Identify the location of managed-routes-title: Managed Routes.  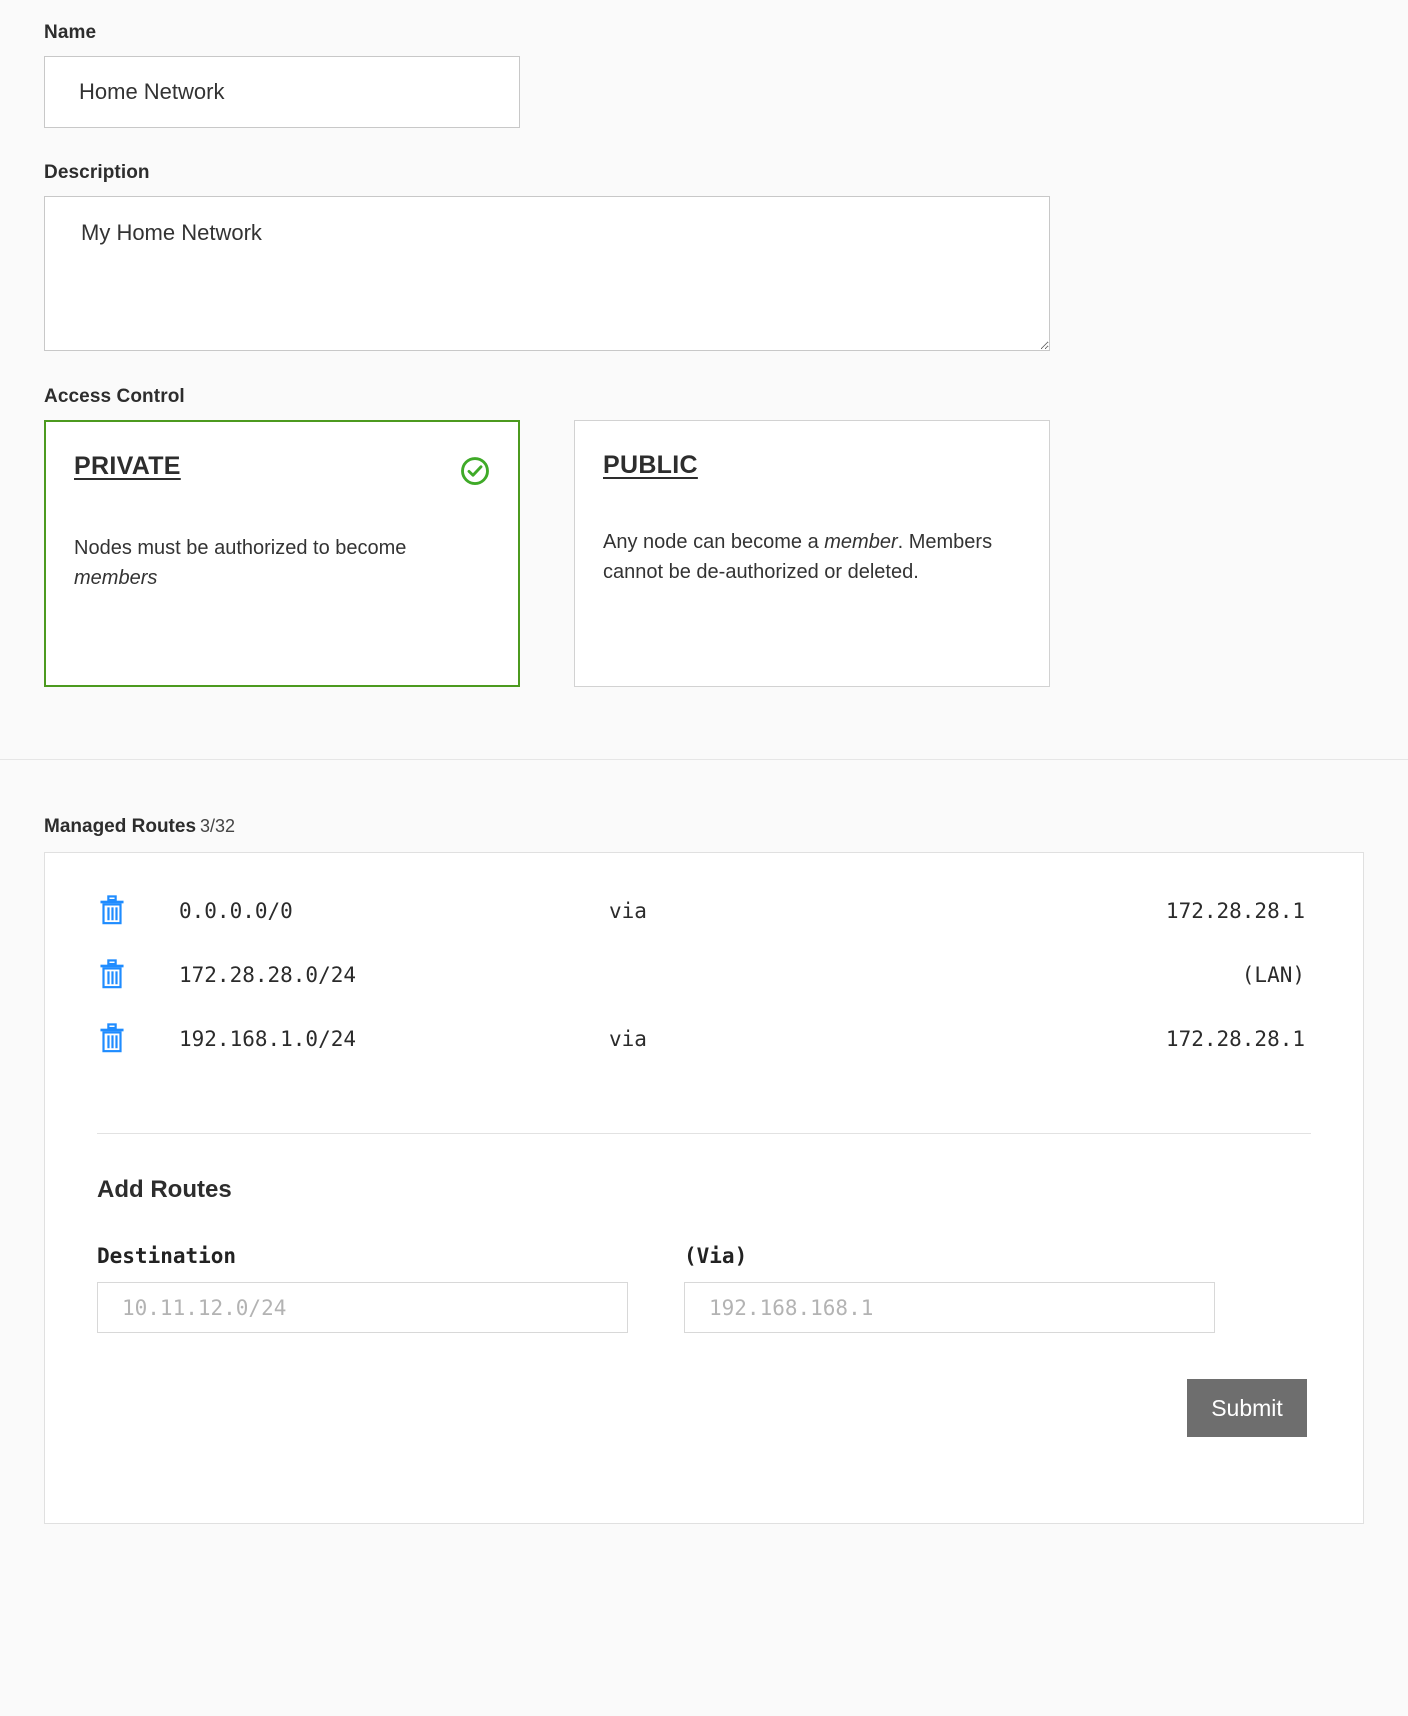
(120, 826).